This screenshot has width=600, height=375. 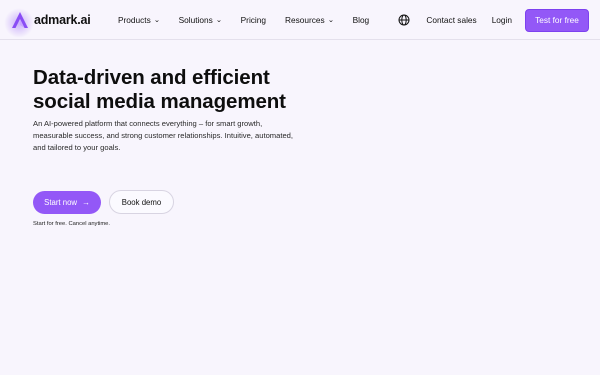 I want to click on nav-item-blog: Blog, so click(x=361, y=20).